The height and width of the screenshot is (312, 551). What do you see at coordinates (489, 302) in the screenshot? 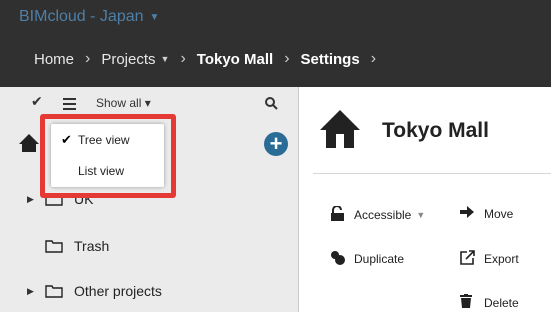
I see `delete-button: Delete` at bounding box center [489, 302].